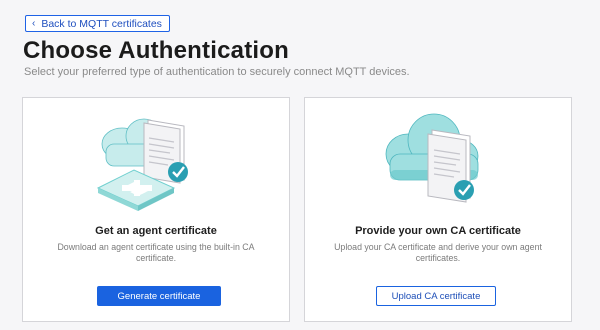 The height and width of the screenshot is (330, 600). What do you see at coordinates (142, 164) in the screenshot?
I see `agent-certificate-illustration-icon` at bounding box center [142, 164].